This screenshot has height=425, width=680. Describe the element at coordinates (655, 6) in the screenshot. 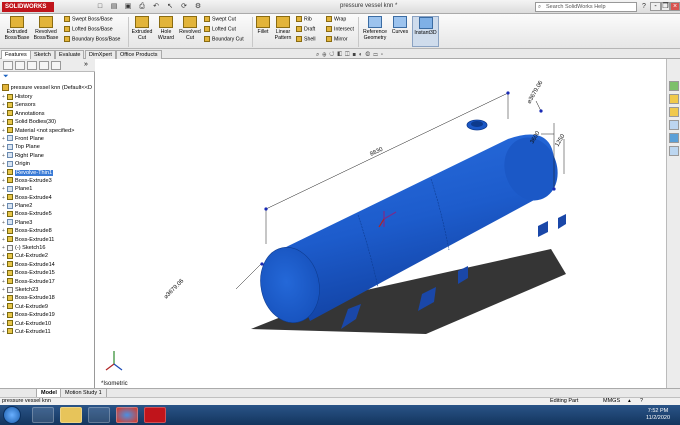

I see `minimize-button: -` at that location.